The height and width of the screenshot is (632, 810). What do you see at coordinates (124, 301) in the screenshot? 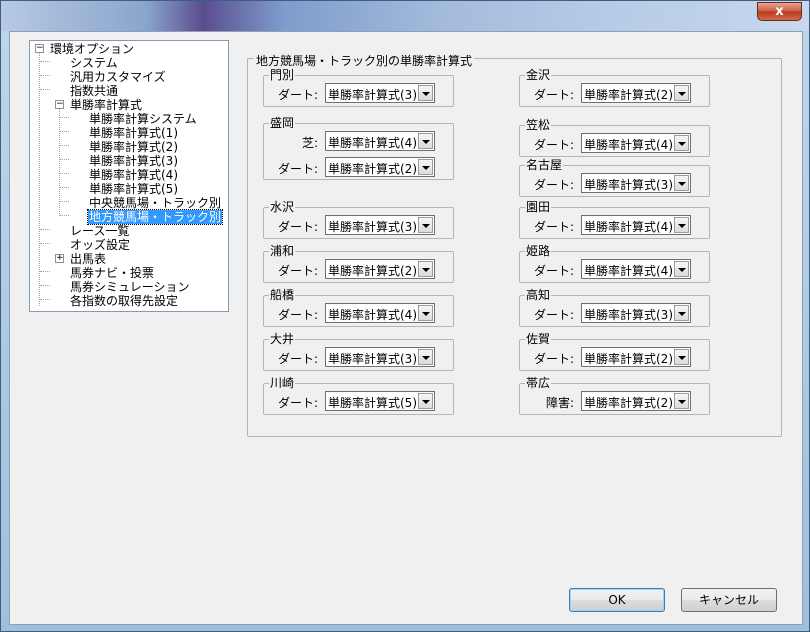
I see `tree-item-index-source: 各指数の取得先設定` at bounding box center [124, 301].